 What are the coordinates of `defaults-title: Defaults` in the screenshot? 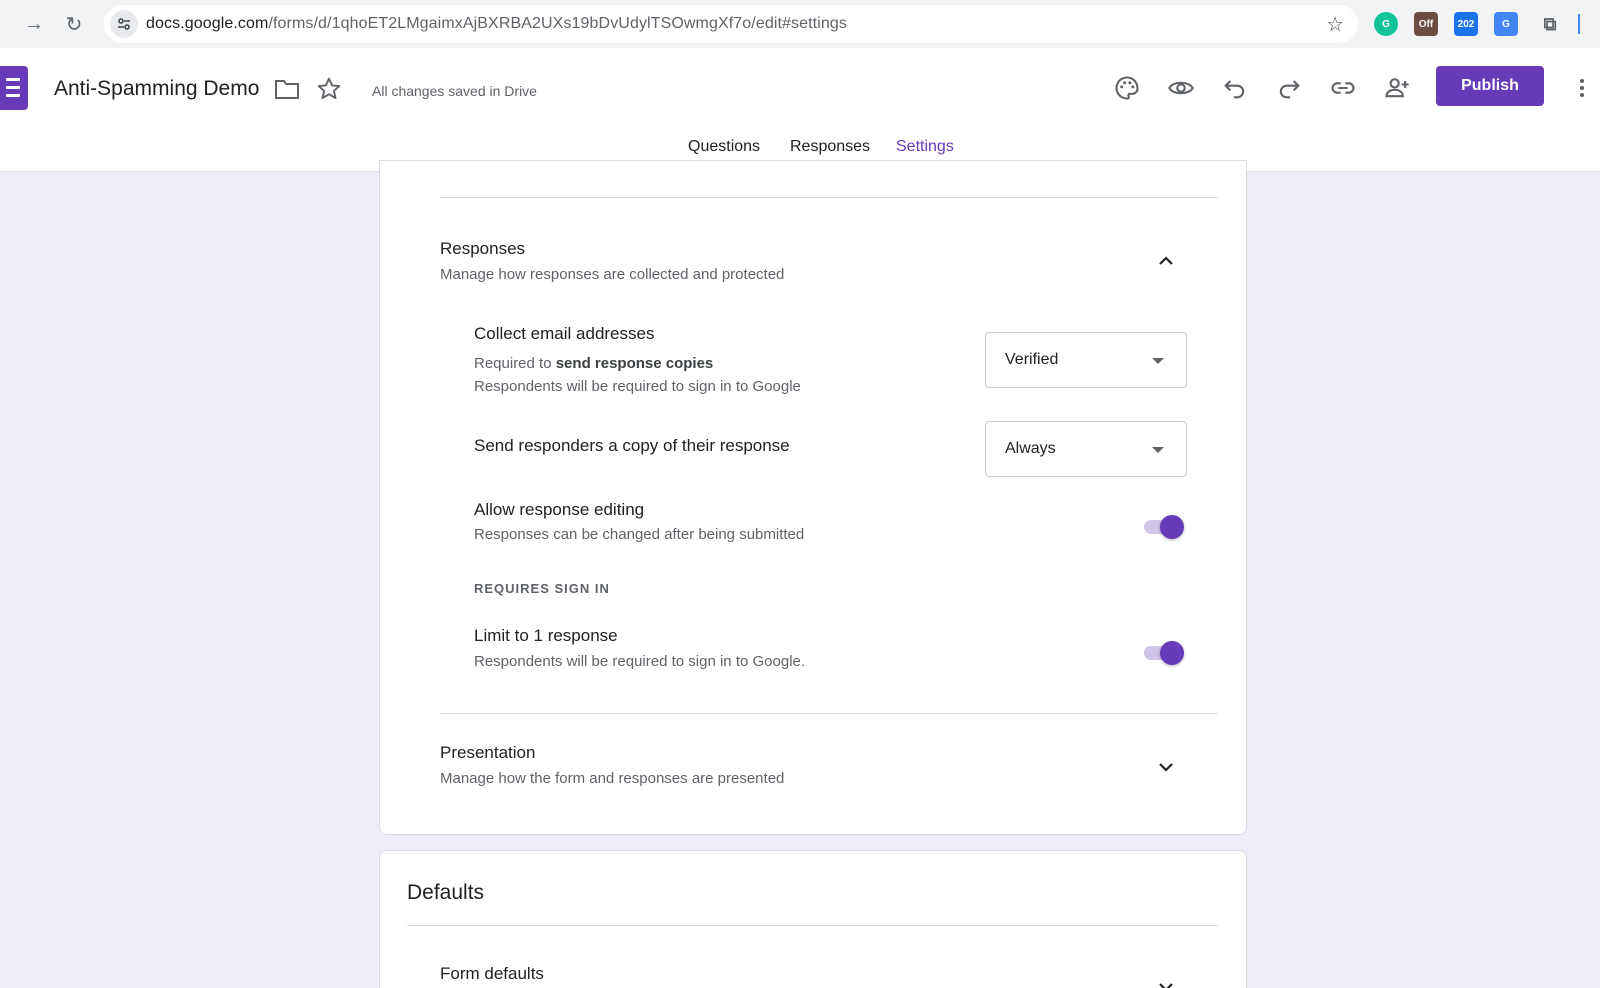 It's located at (446, 892).